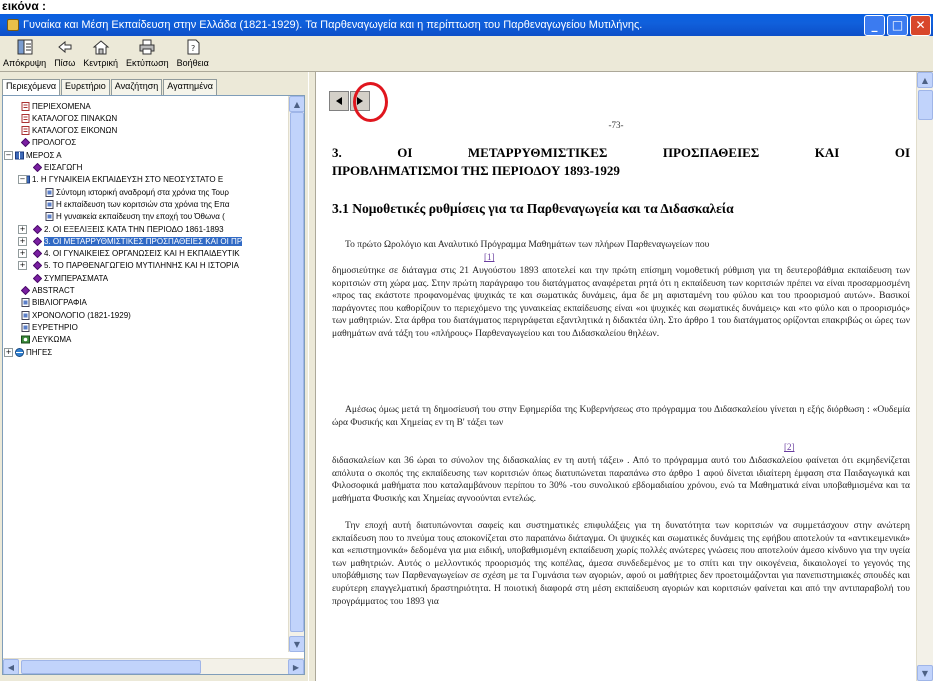 Image resolution: width=933 pixels, height=681 pixels. I want to click on tree-node-label: ΧΡΟΝΟΛΟΓΙΟ (1821-1929), so click(81, 315).